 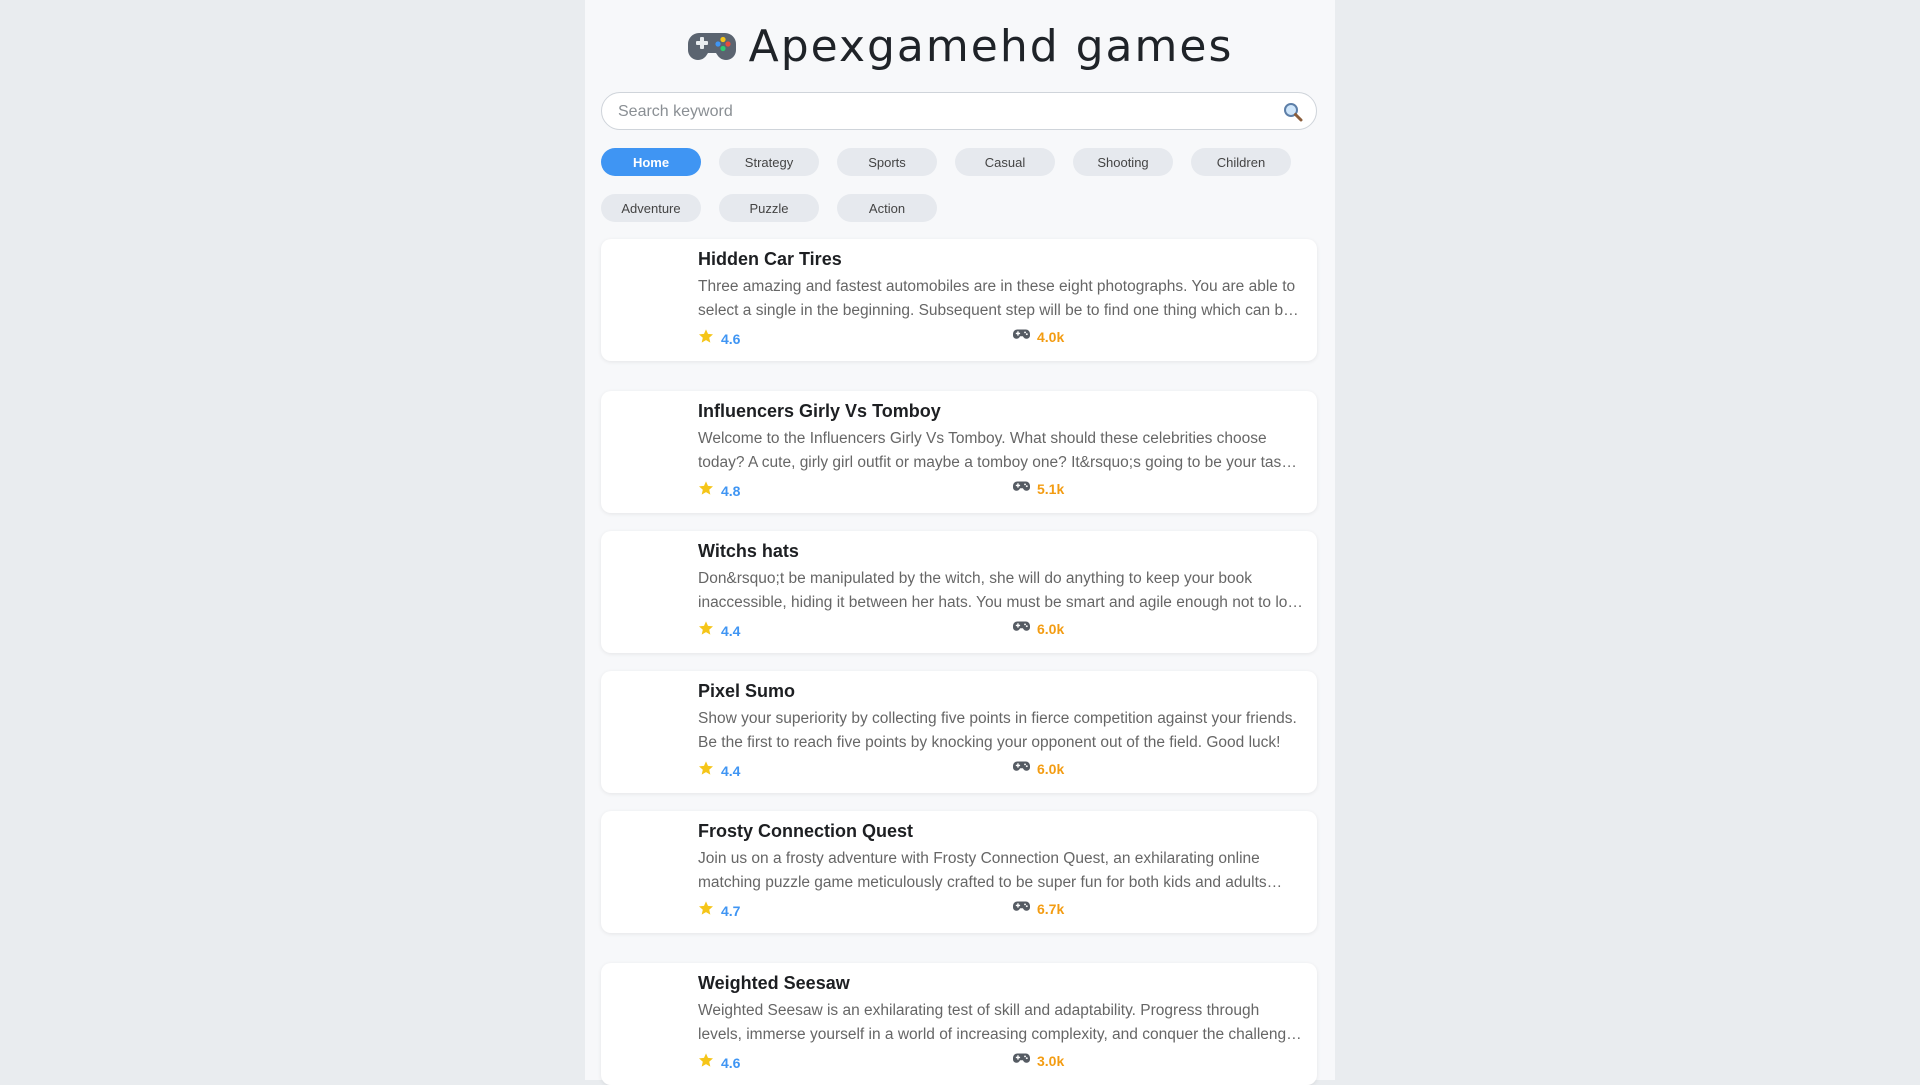 I want to click on category-shooting: Shooting, so click(x=1123, y=162).